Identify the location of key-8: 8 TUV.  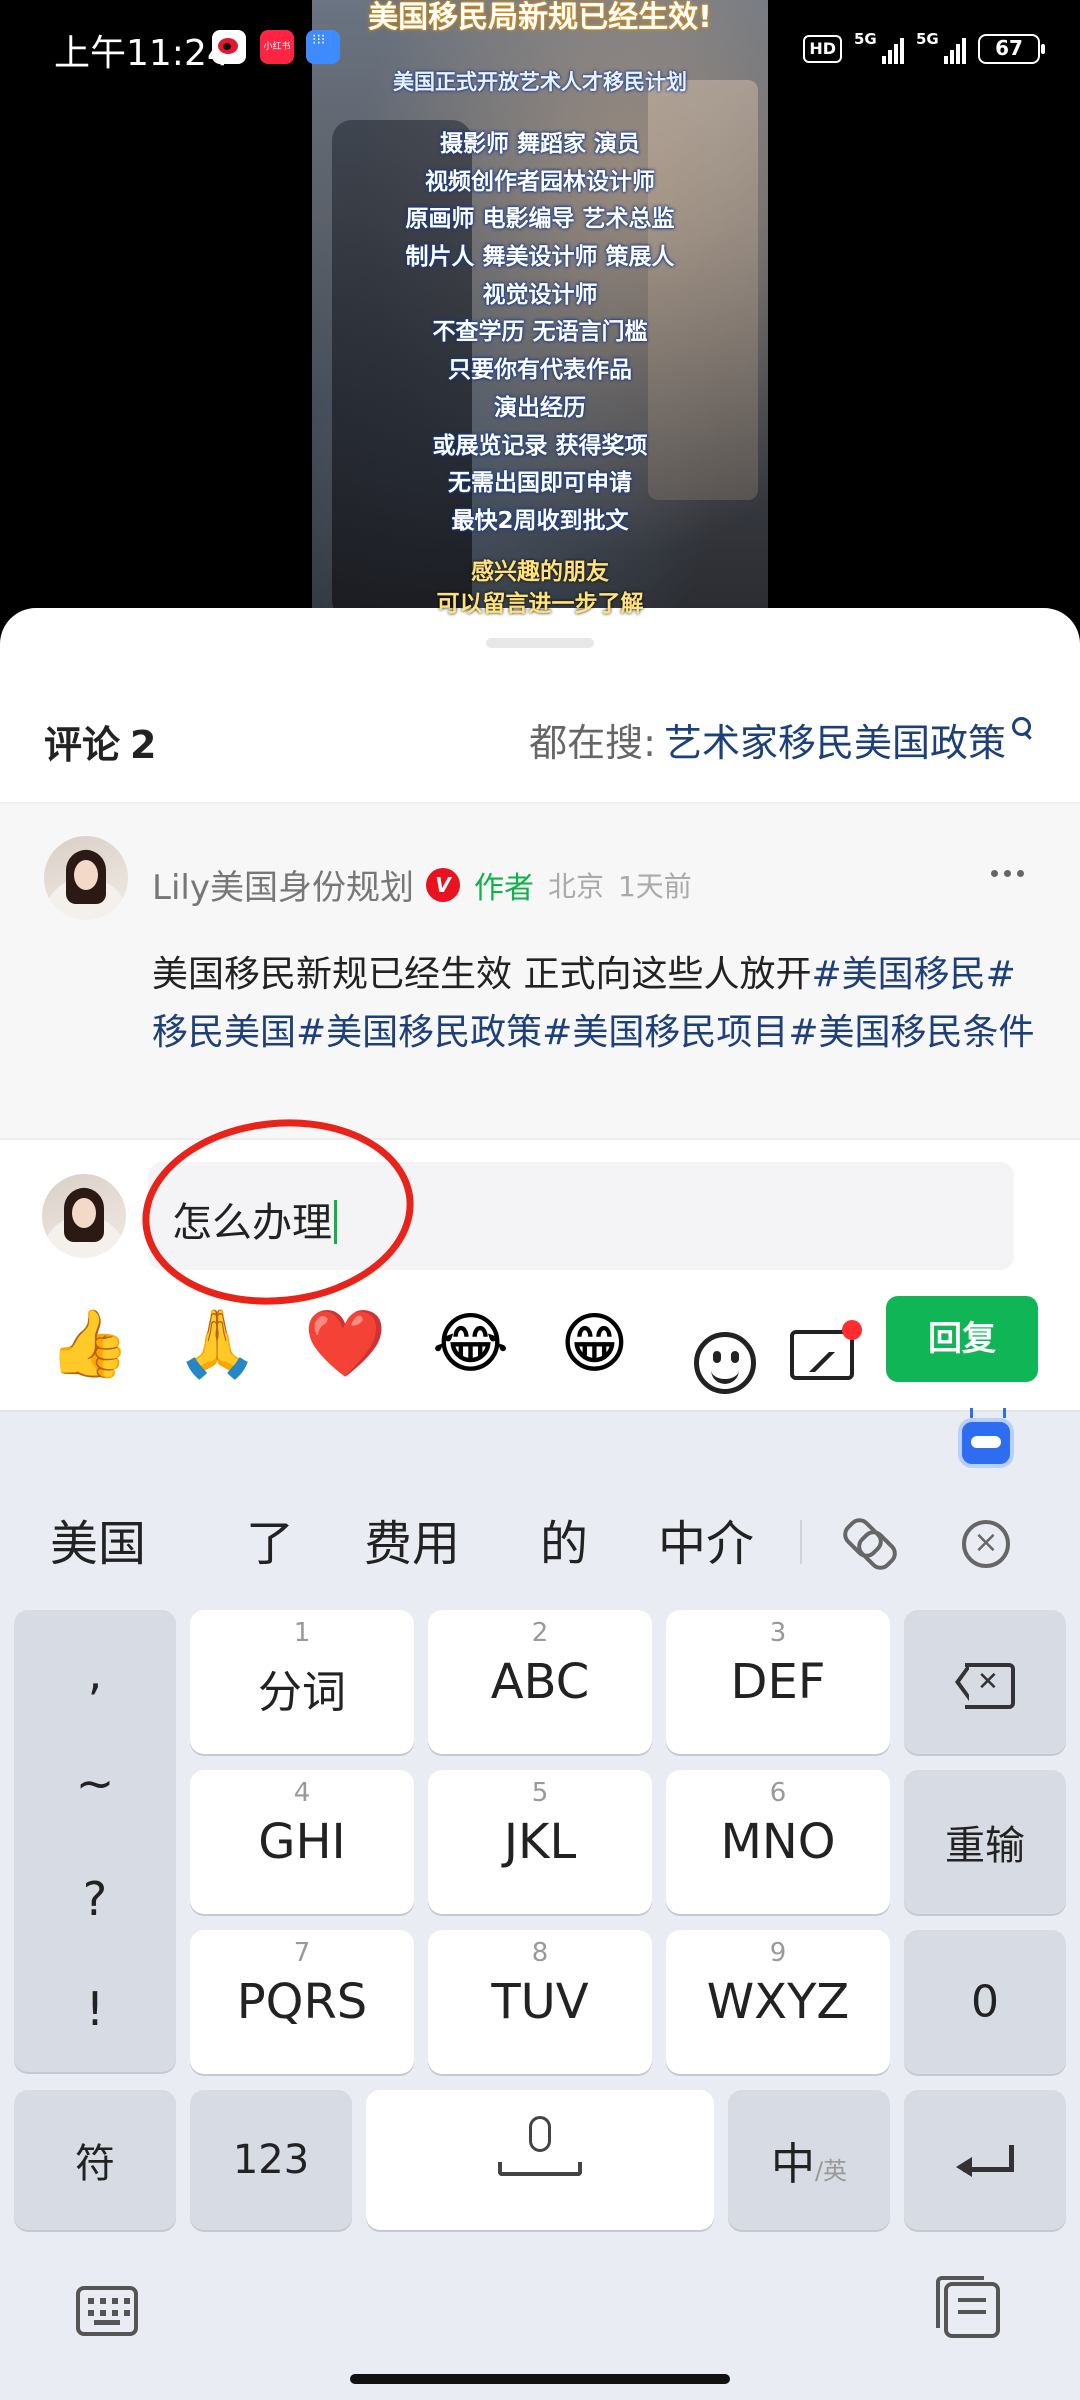
(540, 2002).